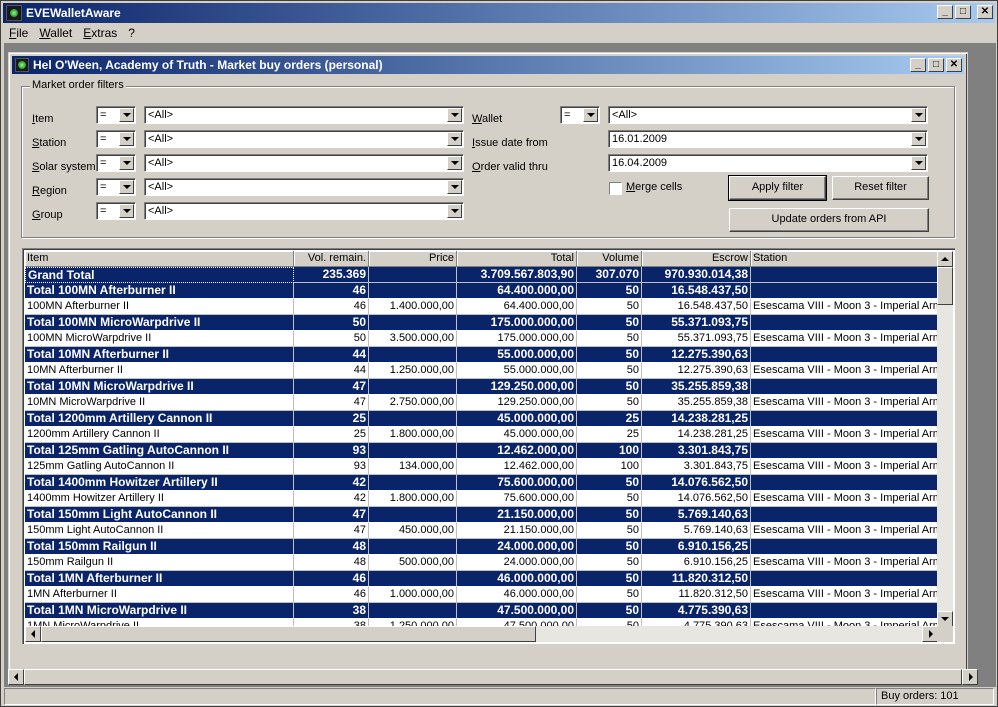 Image resolution: width=998 pixels, height=707 pixels. What do you see at coordinates (331, 451) in the screenshot?
I see `cell-vol-remain: 93` at bounding box center [331, 451].